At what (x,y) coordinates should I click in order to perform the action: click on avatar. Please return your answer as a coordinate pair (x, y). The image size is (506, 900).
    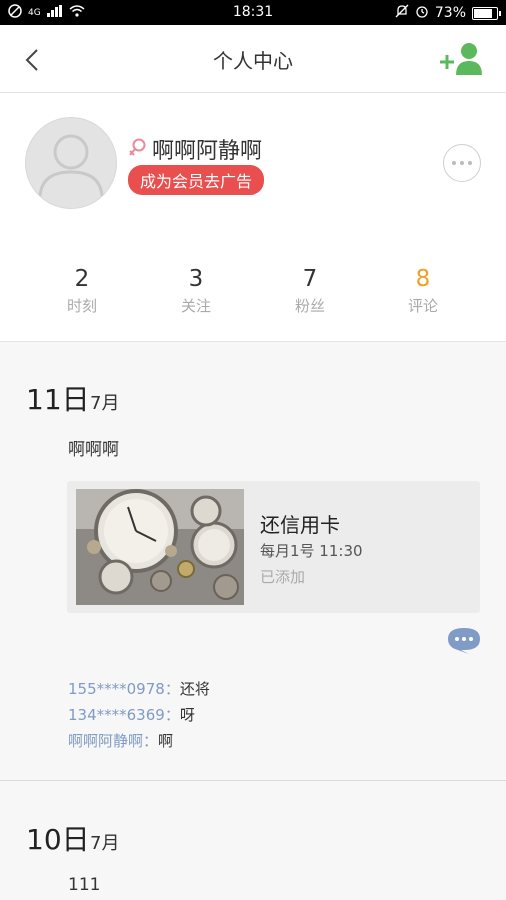
    Looking at the image, I should click on (71, 163).